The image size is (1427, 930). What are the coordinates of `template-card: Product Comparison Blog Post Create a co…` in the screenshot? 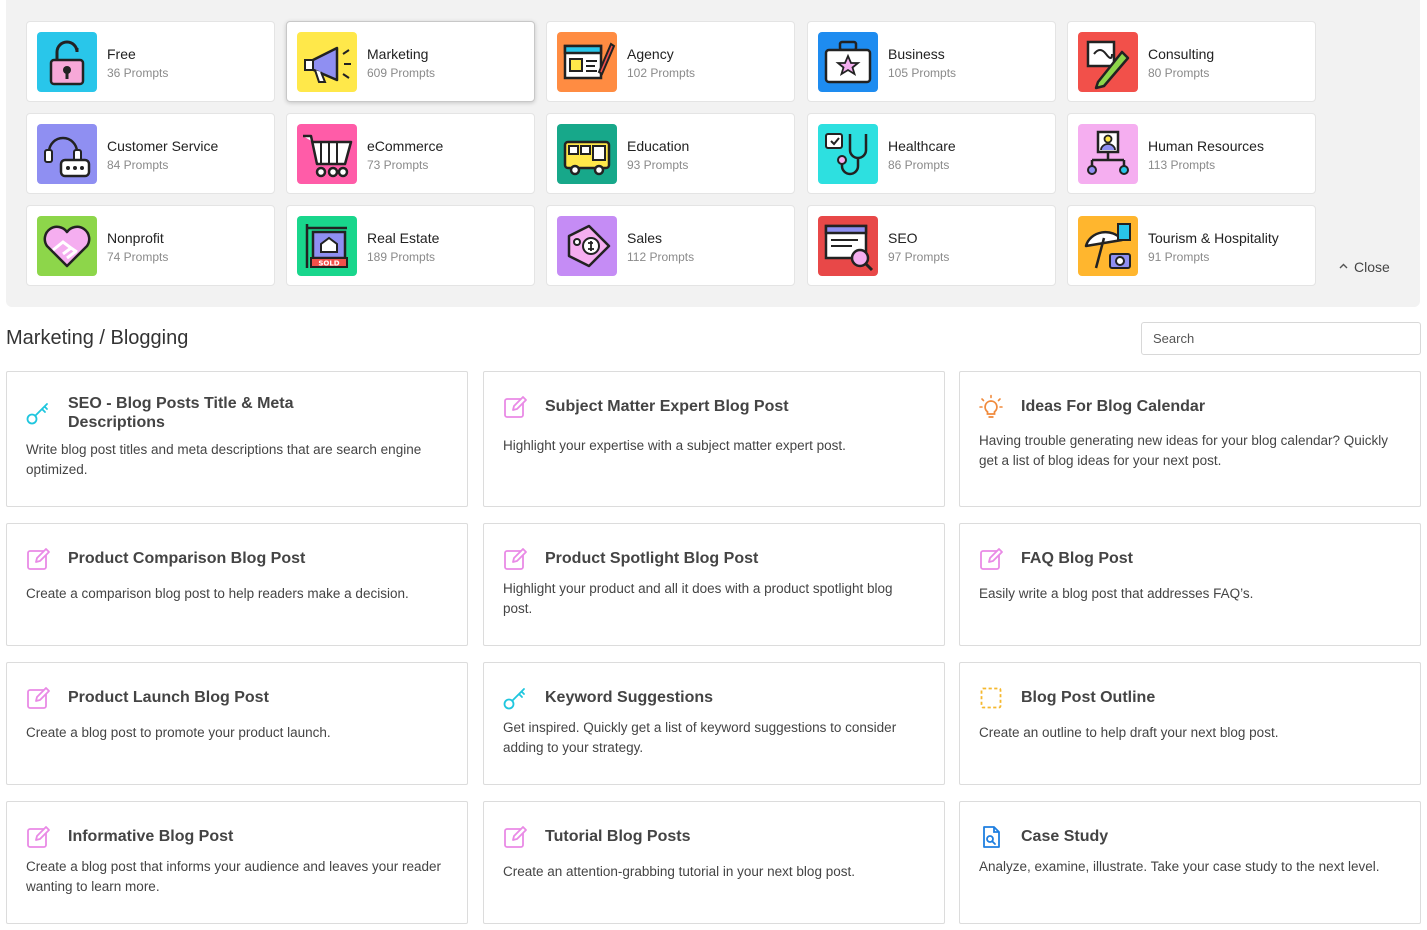 It's located at (237, 584).